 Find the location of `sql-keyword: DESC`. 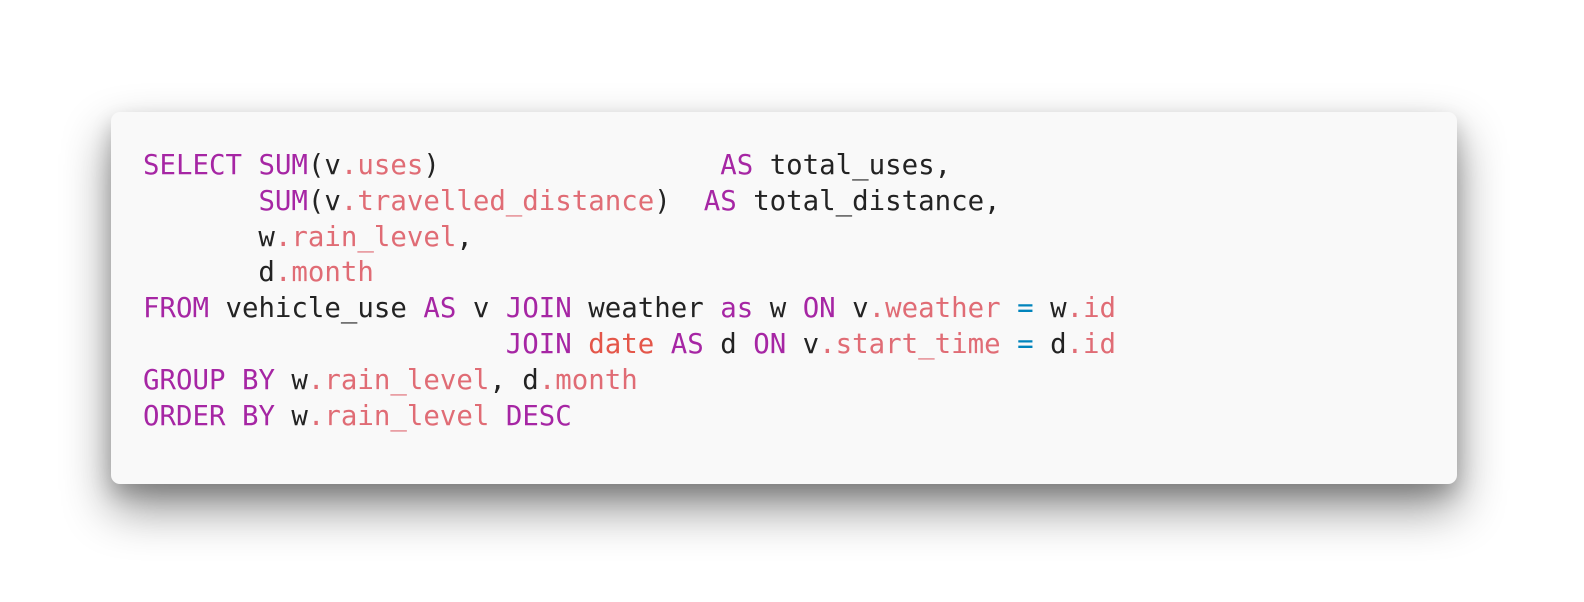

sql-keyword: DESC is located at coordinates (538, 416).